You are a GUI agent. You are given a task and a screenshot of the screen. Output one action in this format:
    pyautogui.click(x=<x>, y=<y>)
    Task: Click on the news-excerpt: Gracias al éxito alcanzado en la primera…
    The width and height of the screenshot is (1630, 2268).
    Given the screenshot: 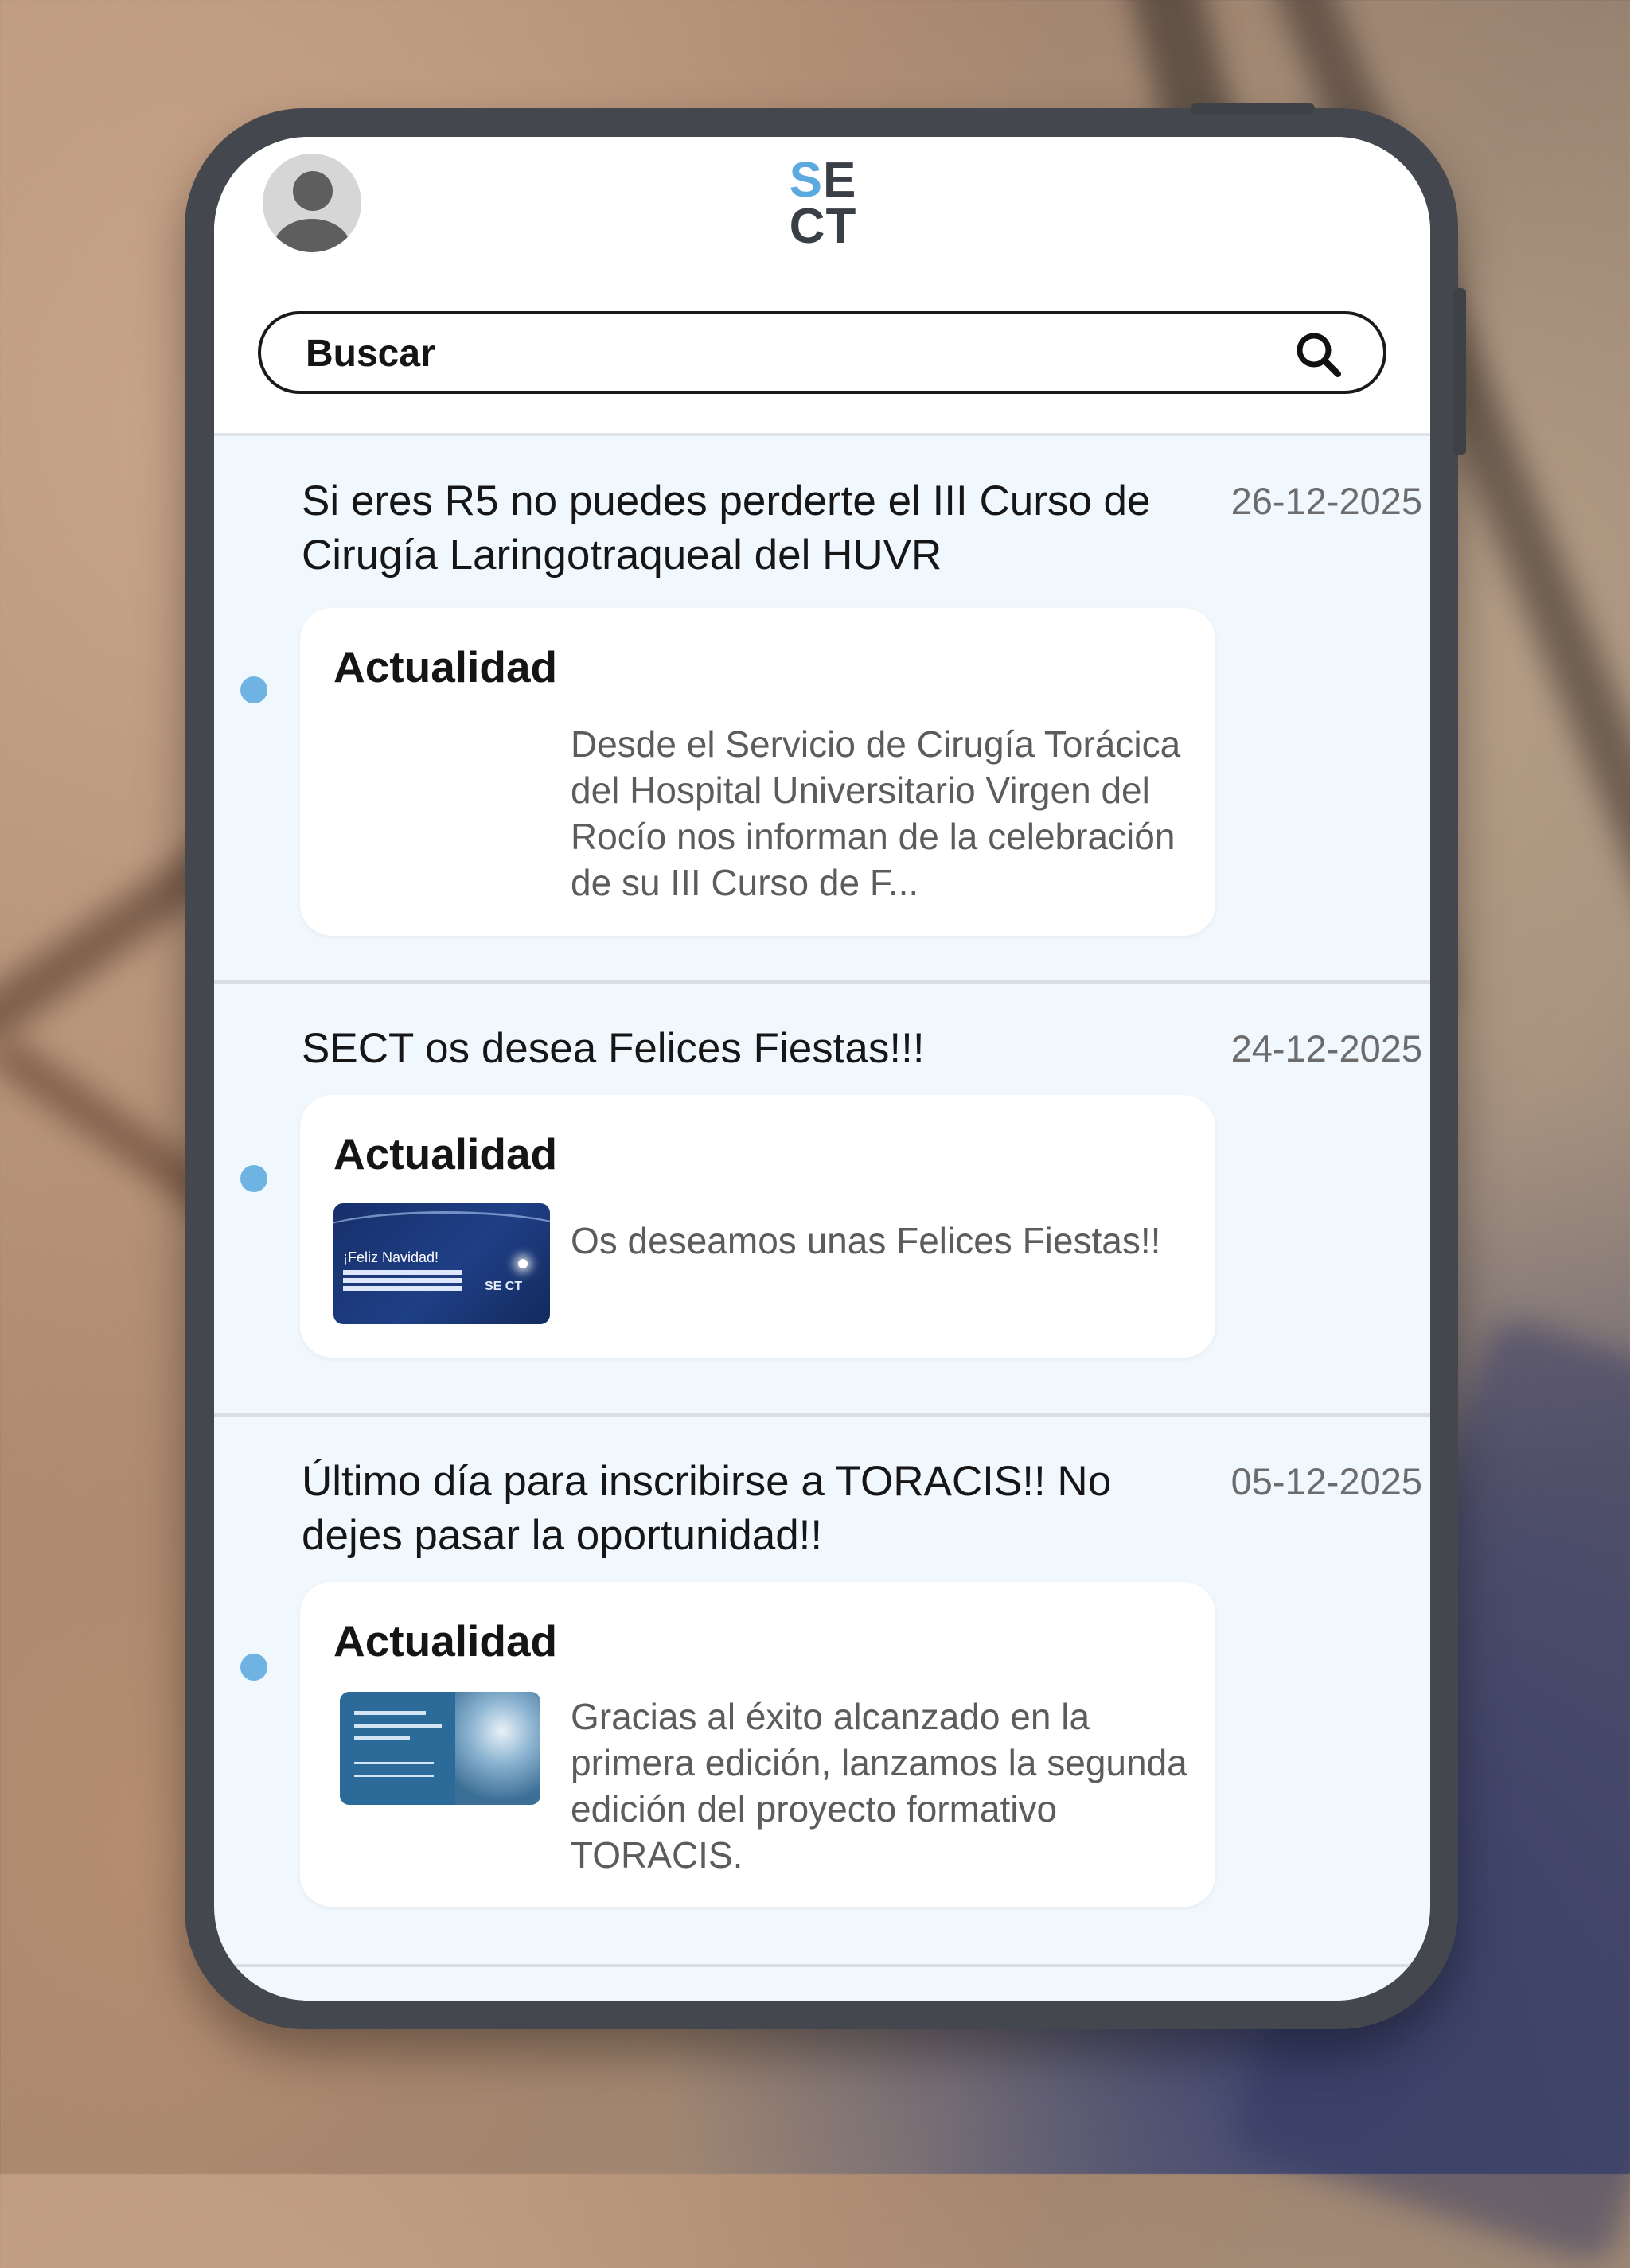 What is the action you would take?
    pyautogui.click(x=879, y=1786)
    